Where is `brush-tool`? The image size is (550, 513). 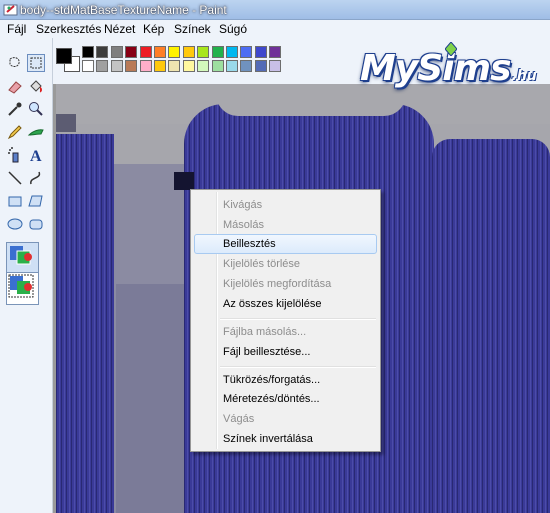 brush-tool is located at coordinates (36, 132).